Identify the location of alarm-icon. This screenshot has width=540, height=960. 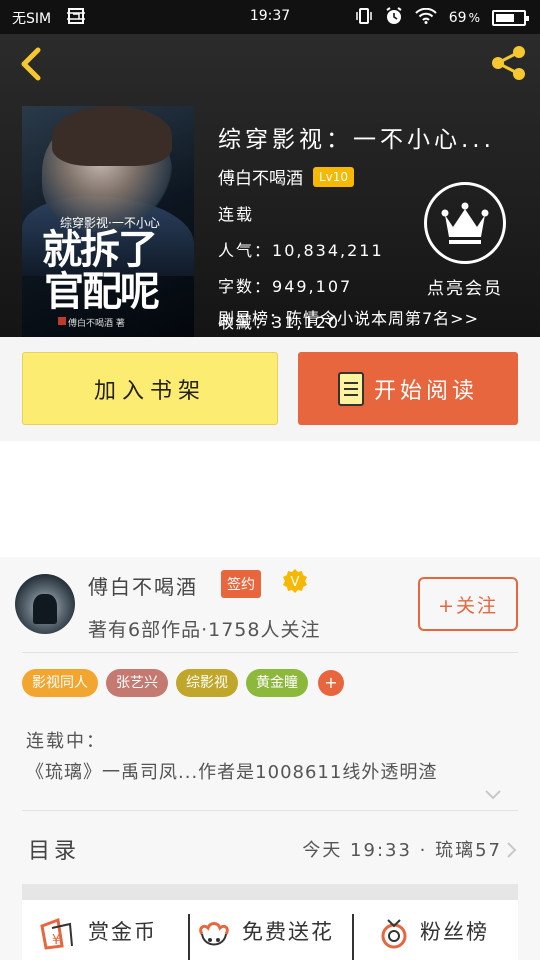
(394, 18).